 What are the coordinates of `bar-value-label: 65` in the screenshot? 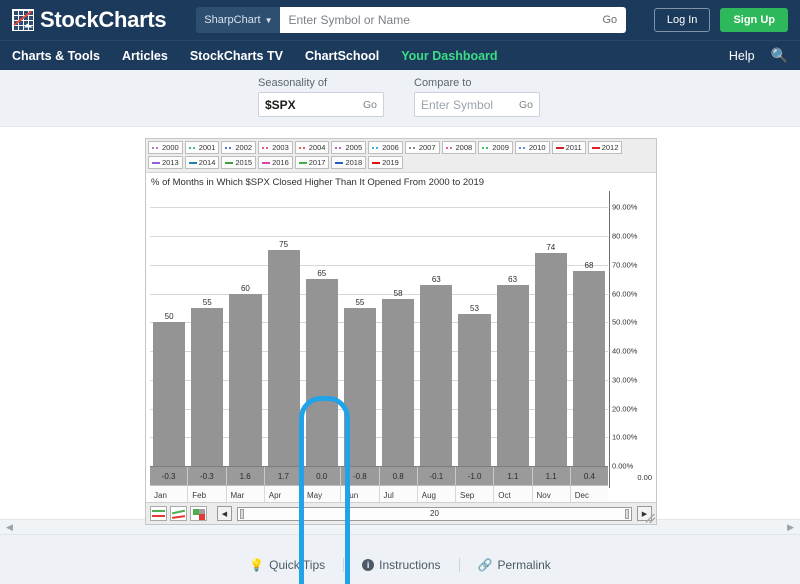 It's located at (322, 274).